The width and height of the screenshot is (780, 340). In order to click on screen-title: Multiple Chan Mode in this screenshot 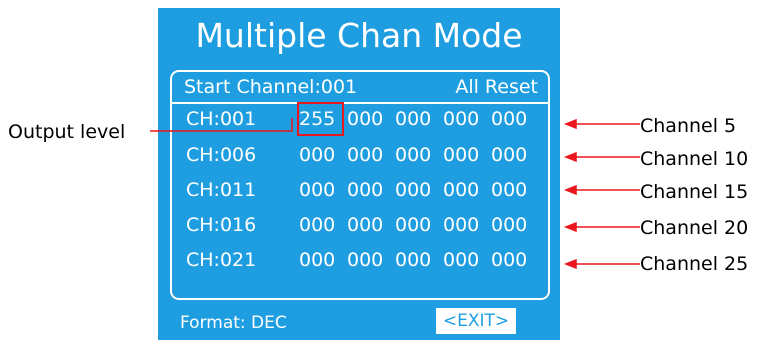, I will do `click(359, 35)`.